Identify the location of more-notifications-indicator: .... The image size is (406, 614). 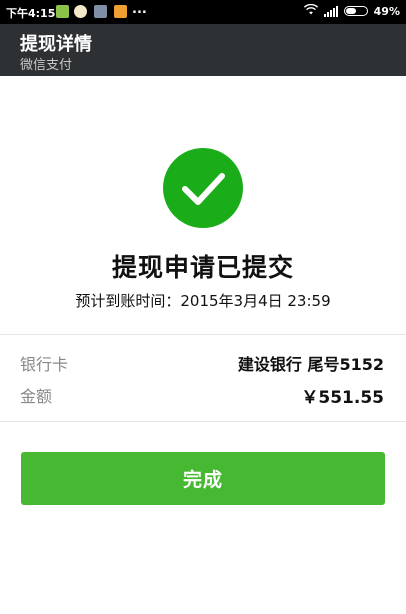
(139, 9).